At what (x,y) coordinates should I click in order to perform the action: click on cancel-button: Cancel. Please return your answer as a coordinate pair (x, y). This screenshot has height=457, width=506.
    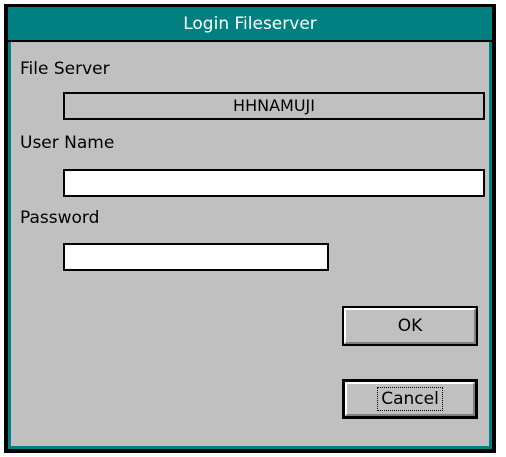
    Looking at the image, I should click on (410, 399).